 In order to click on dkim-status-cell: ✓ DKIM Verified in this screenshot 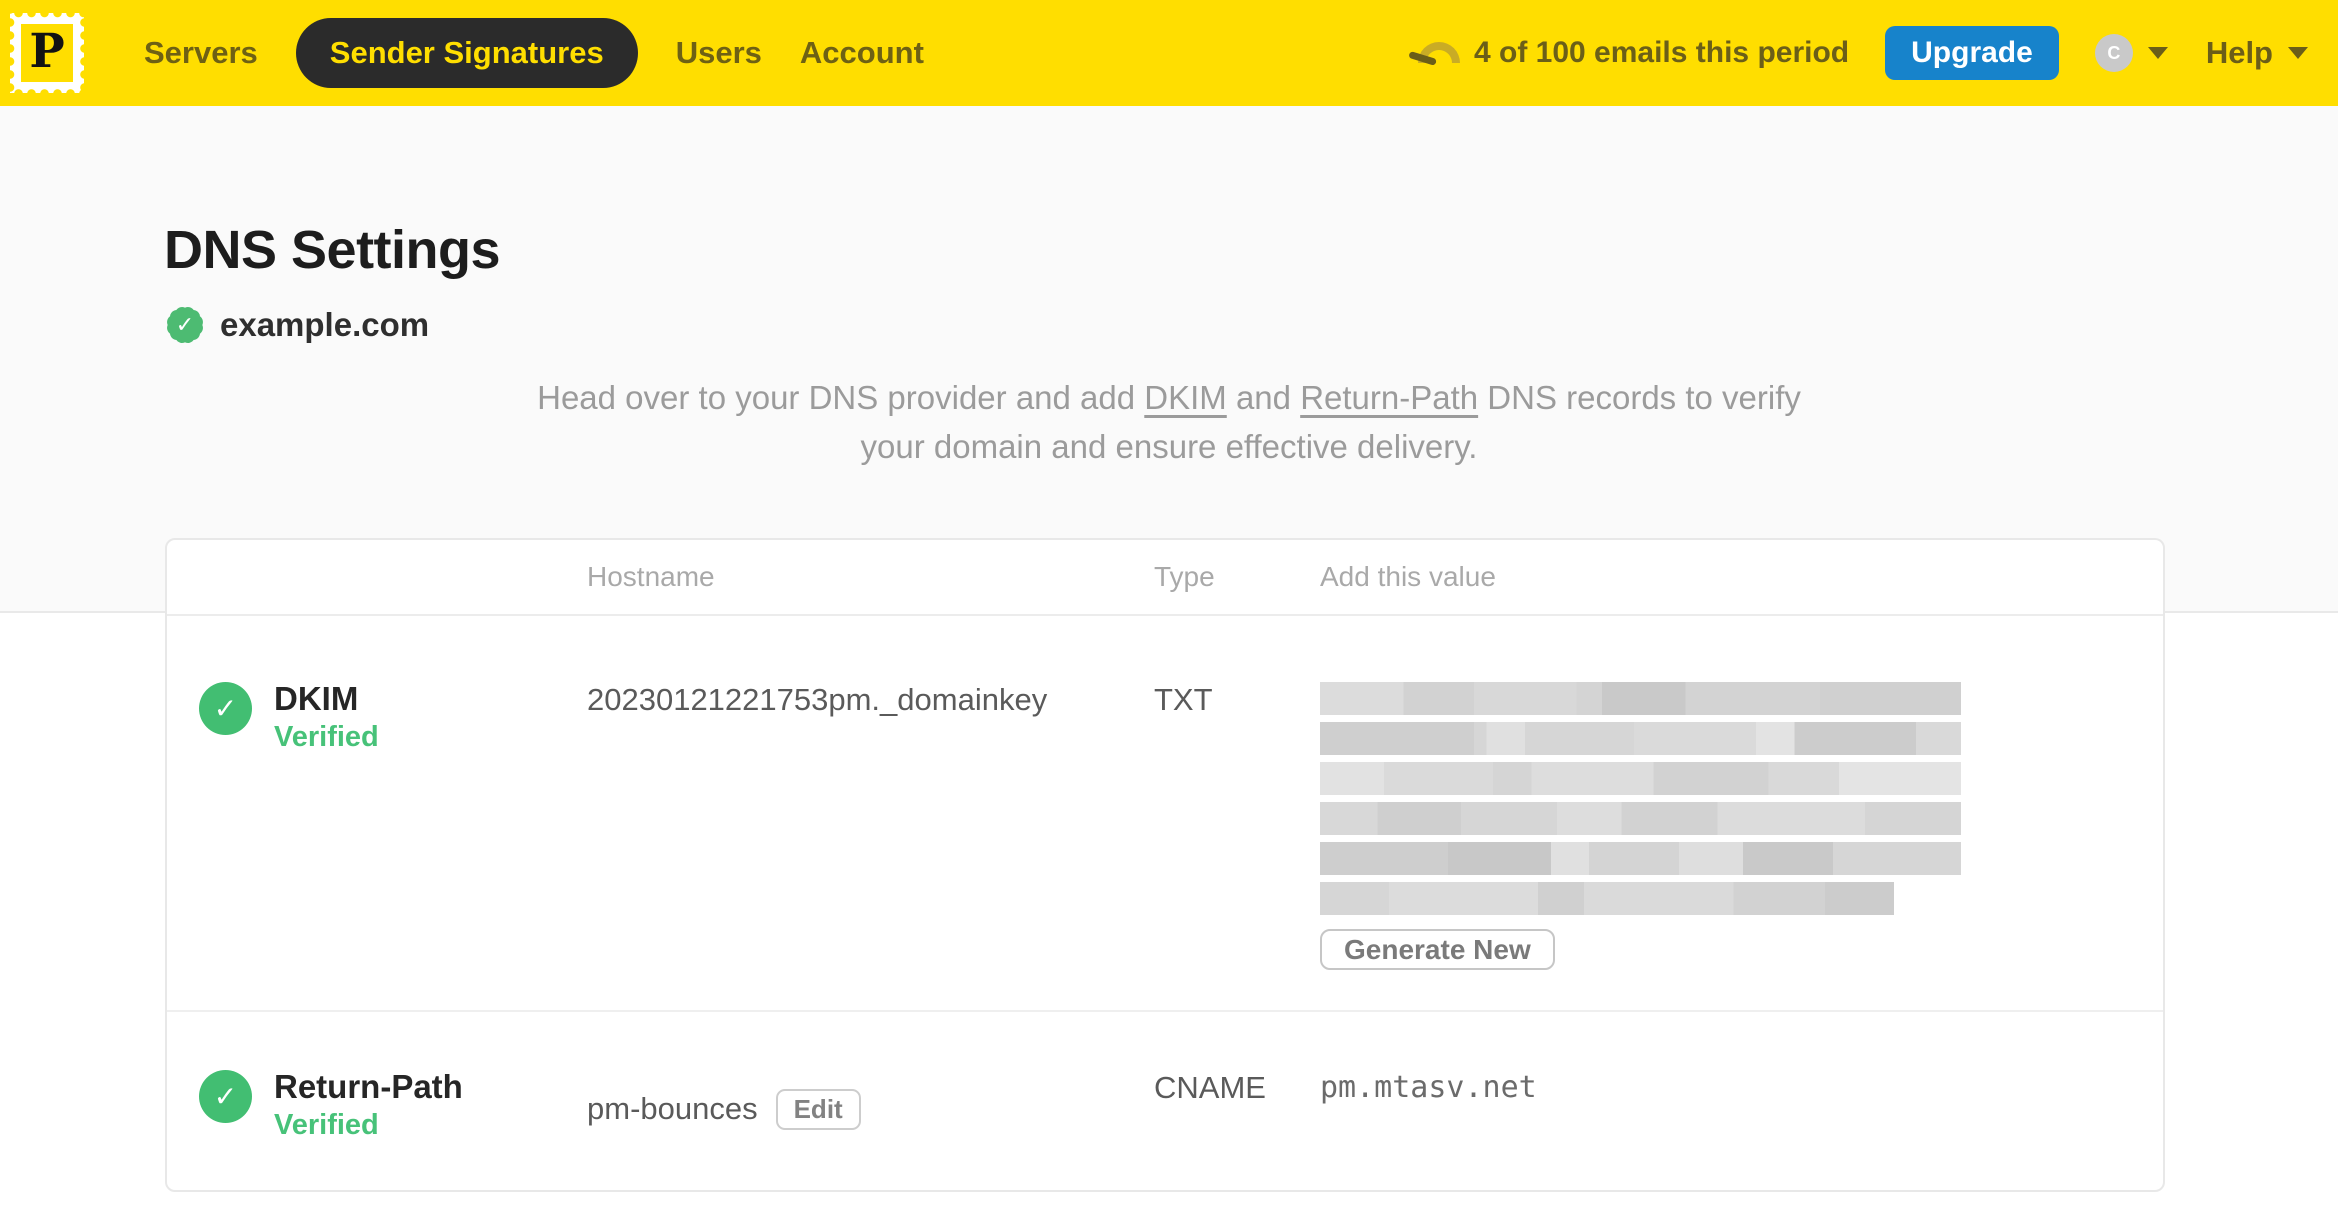, I will do `click(377, 825)`.